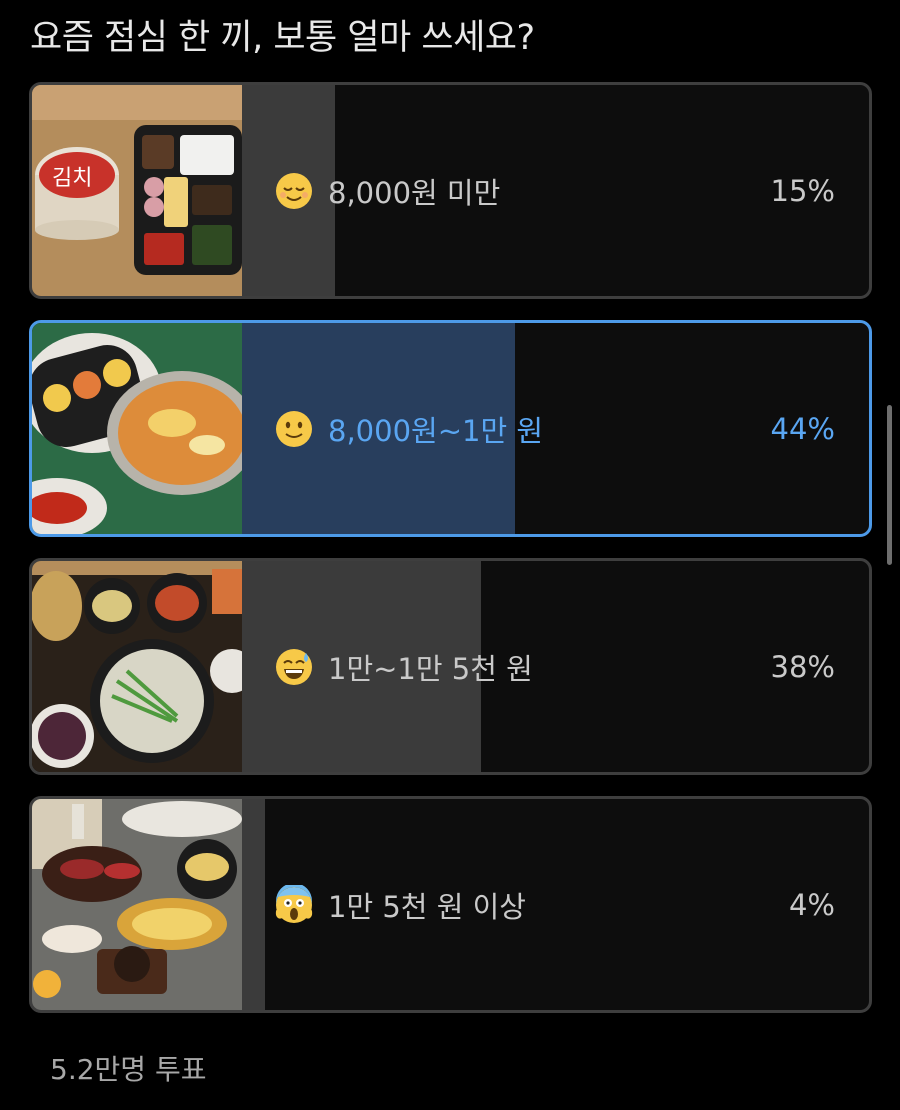  What do you see at coordinates (72, 178) in the screenshot?
I see `svg-text: 김치` at bounding box center [72, 178].